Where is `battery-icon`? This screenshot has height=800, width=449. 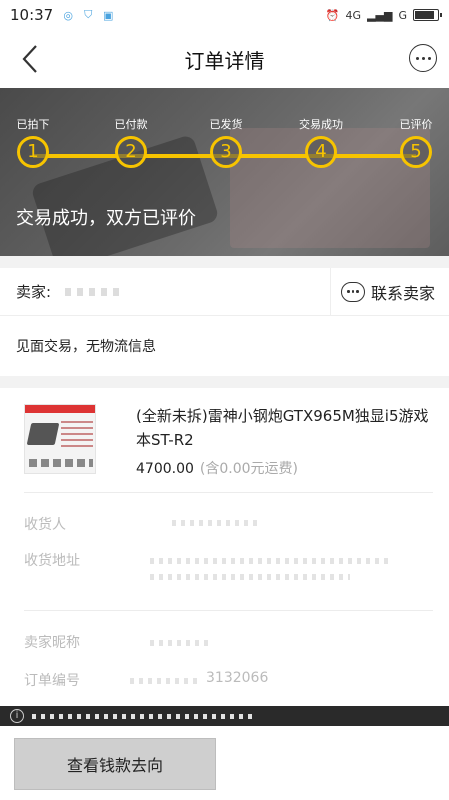 battery-icon is located at coordinates (427, 15).